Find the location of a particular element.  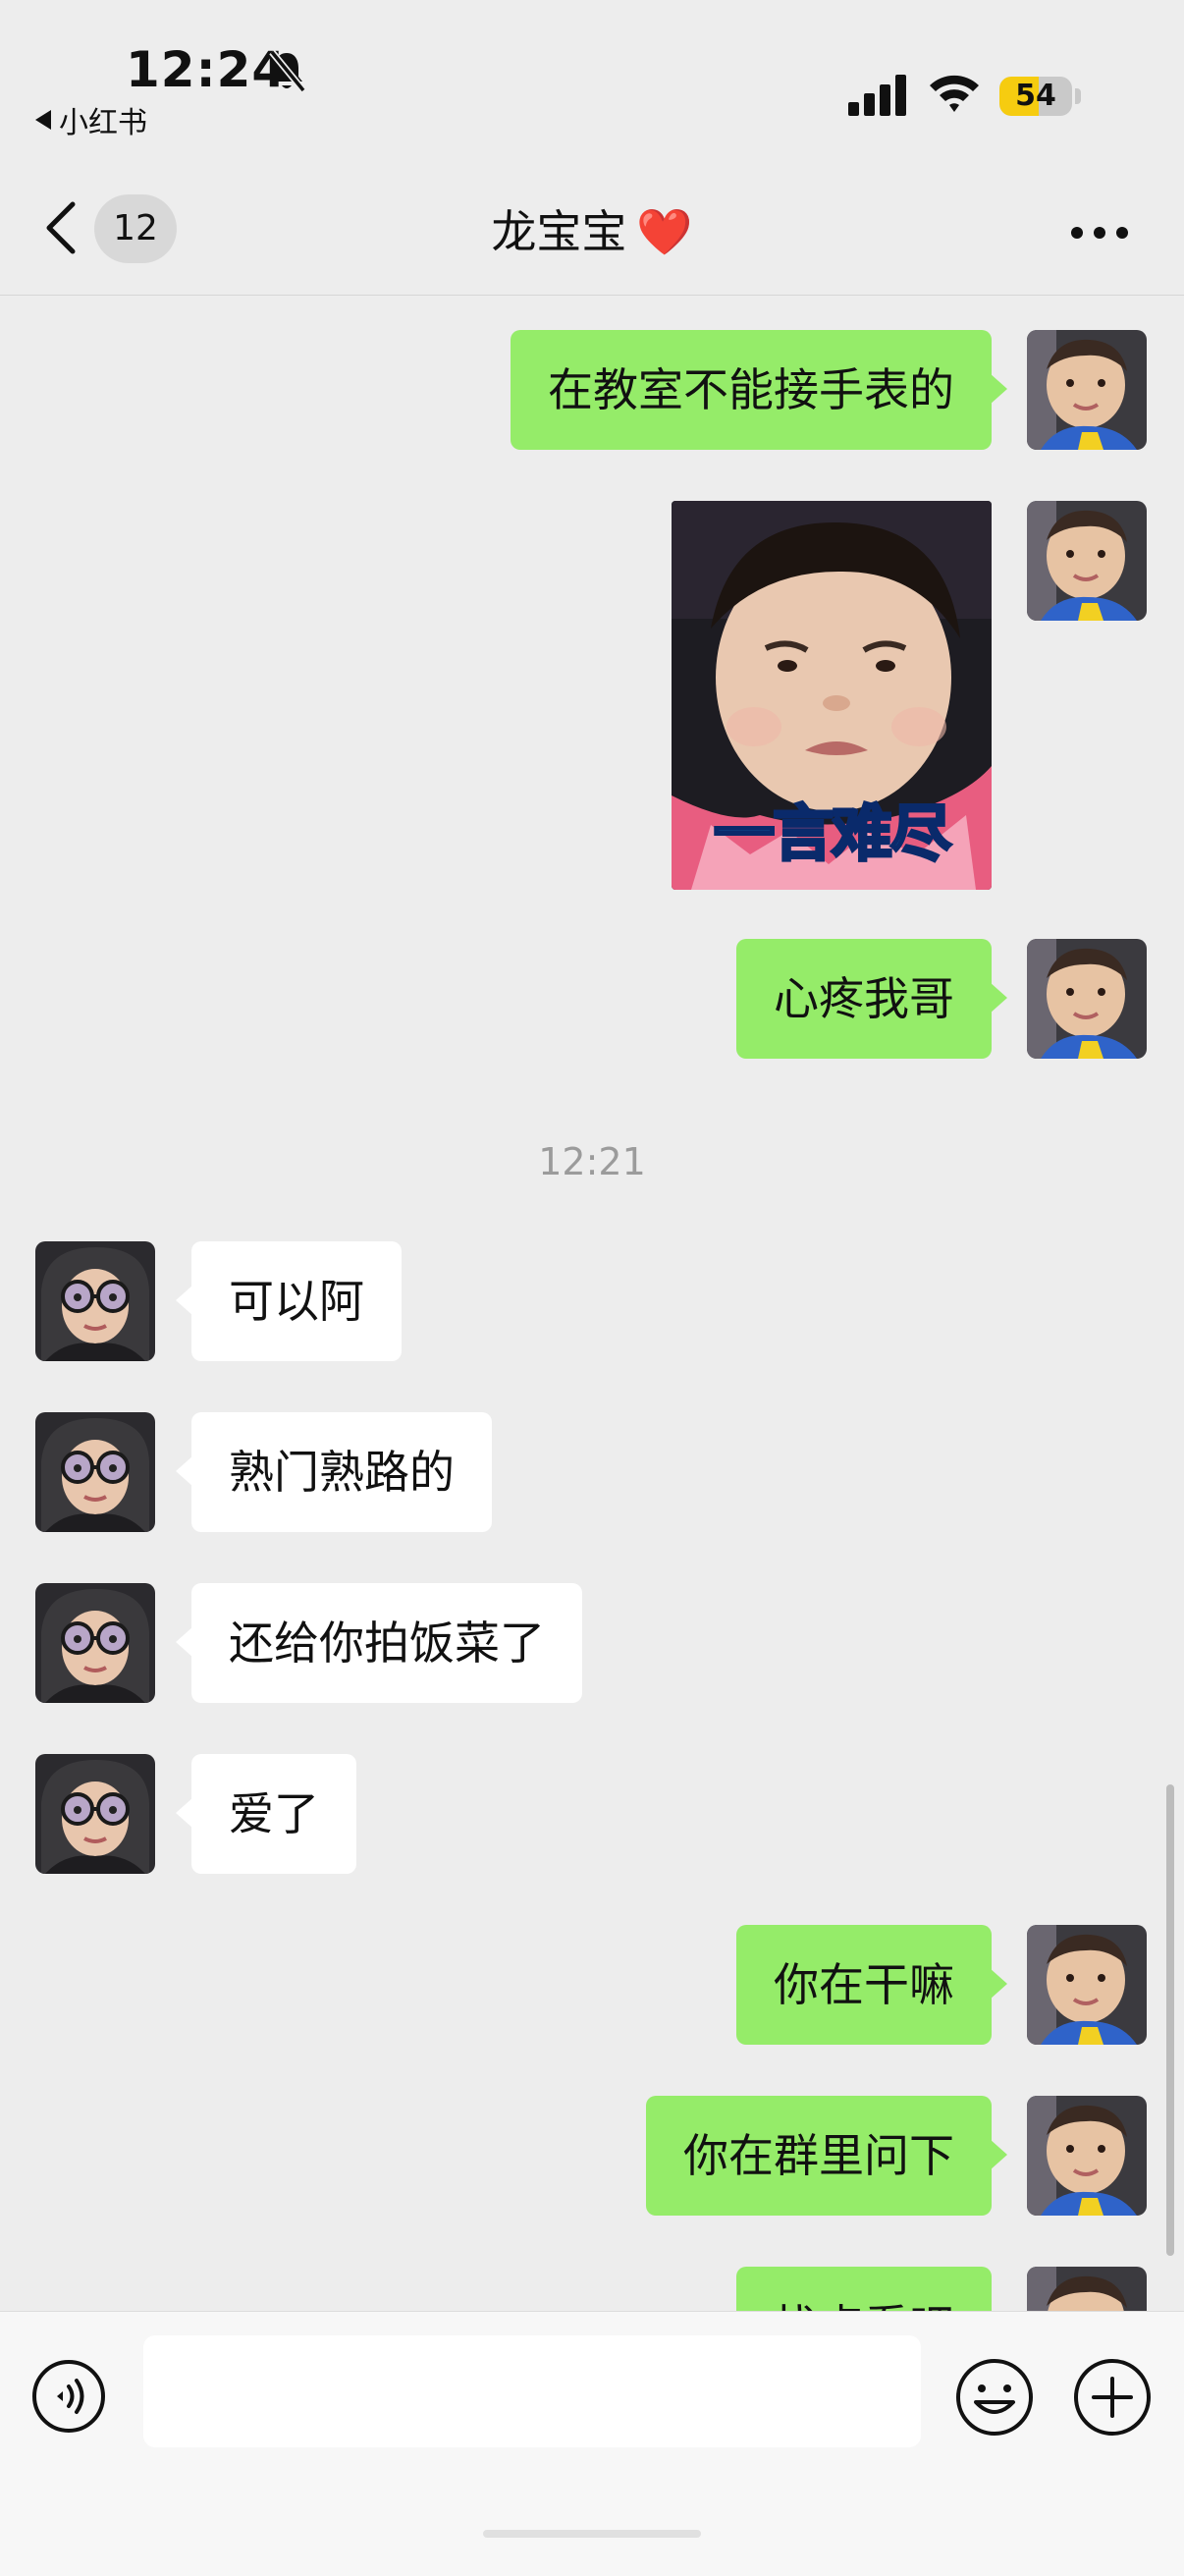

battery-percent: 54 is located at coordinates (1035, 96).